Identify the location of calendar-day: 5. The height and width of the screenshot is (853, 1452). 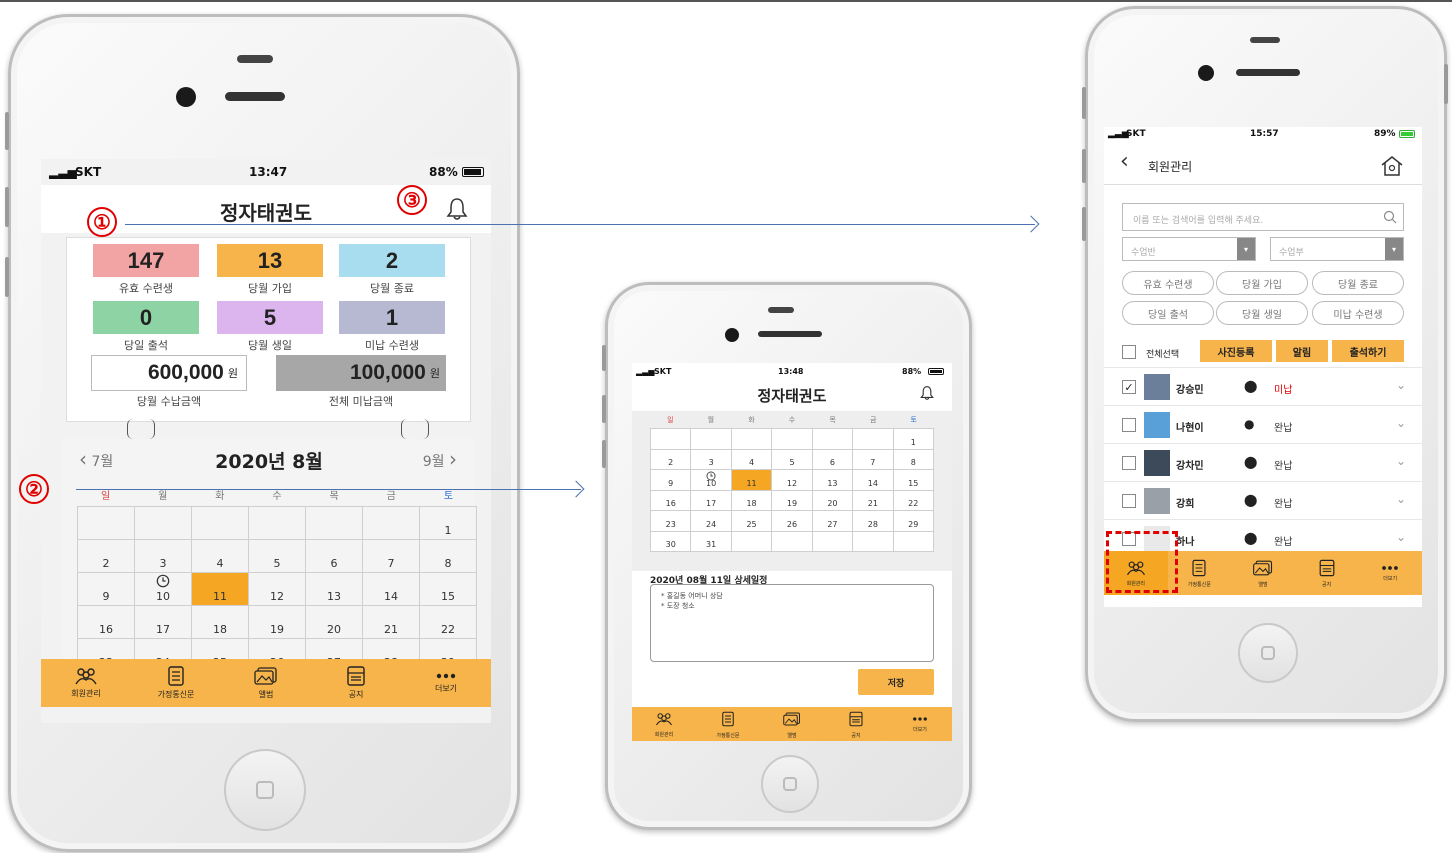
(792, 459).